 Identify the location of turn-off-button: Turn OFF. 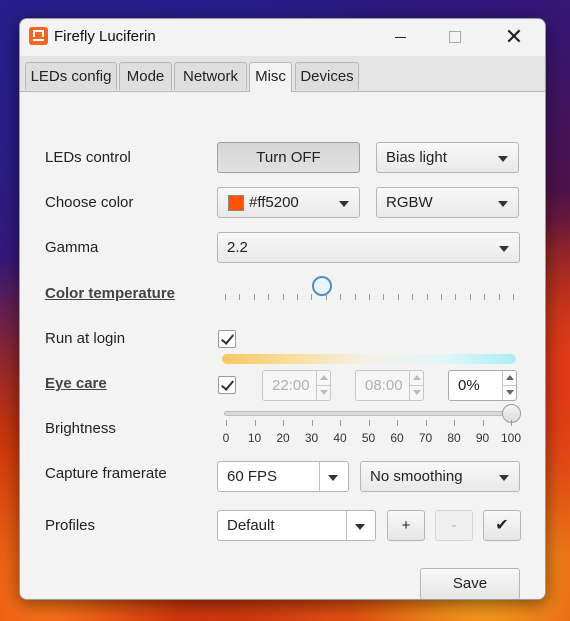
(288, 157).